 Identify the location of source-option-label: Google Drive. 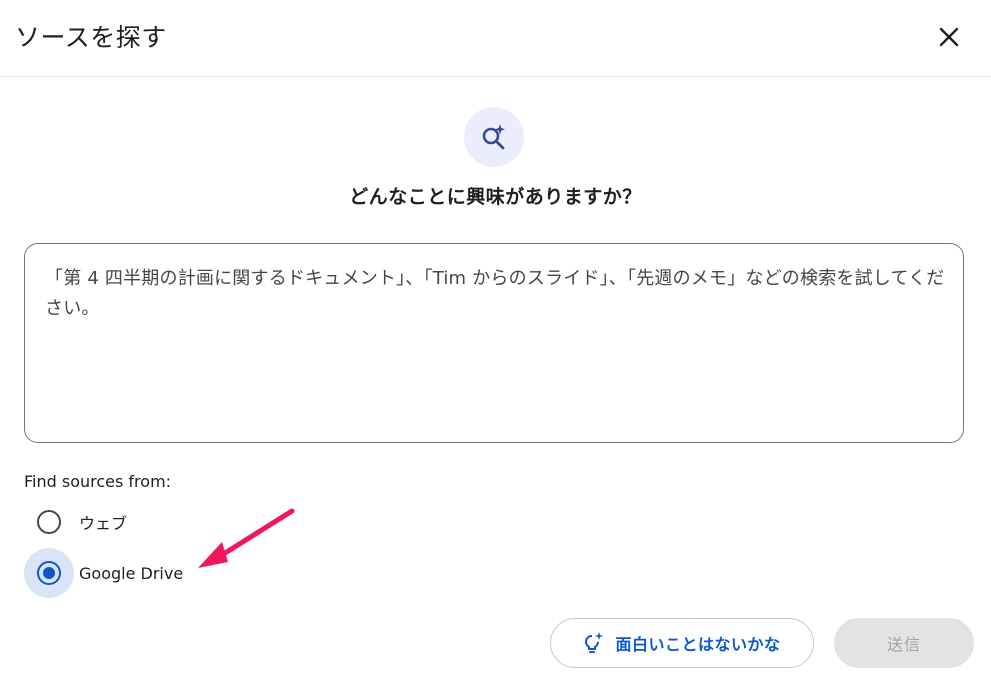
(131, 573).